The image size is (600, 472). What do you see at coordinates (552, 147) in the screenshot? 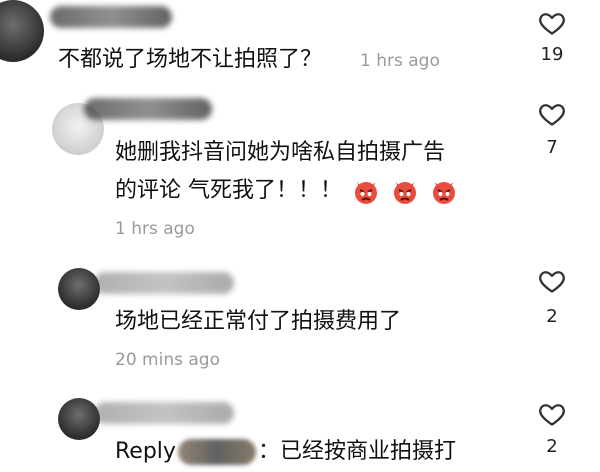
I see `like-count: 7` at bounding box center [552, 147].